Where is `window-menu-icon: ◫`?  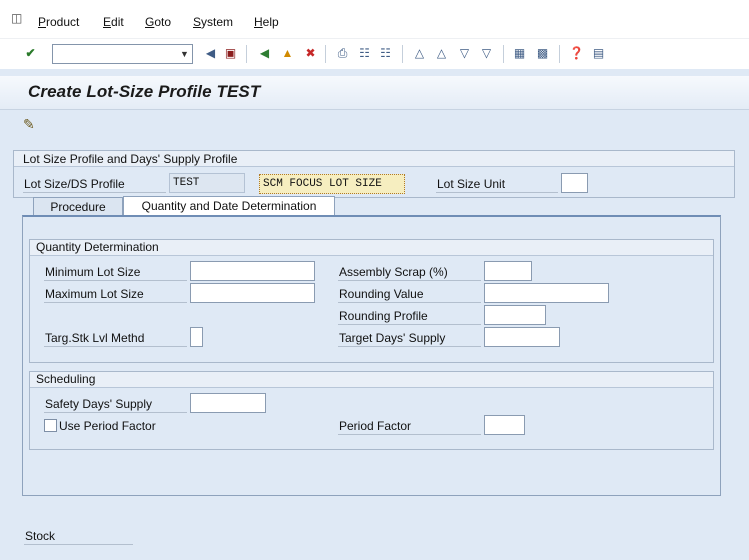
window-menu-icon: ◫ is located at coordinates (18, 18).